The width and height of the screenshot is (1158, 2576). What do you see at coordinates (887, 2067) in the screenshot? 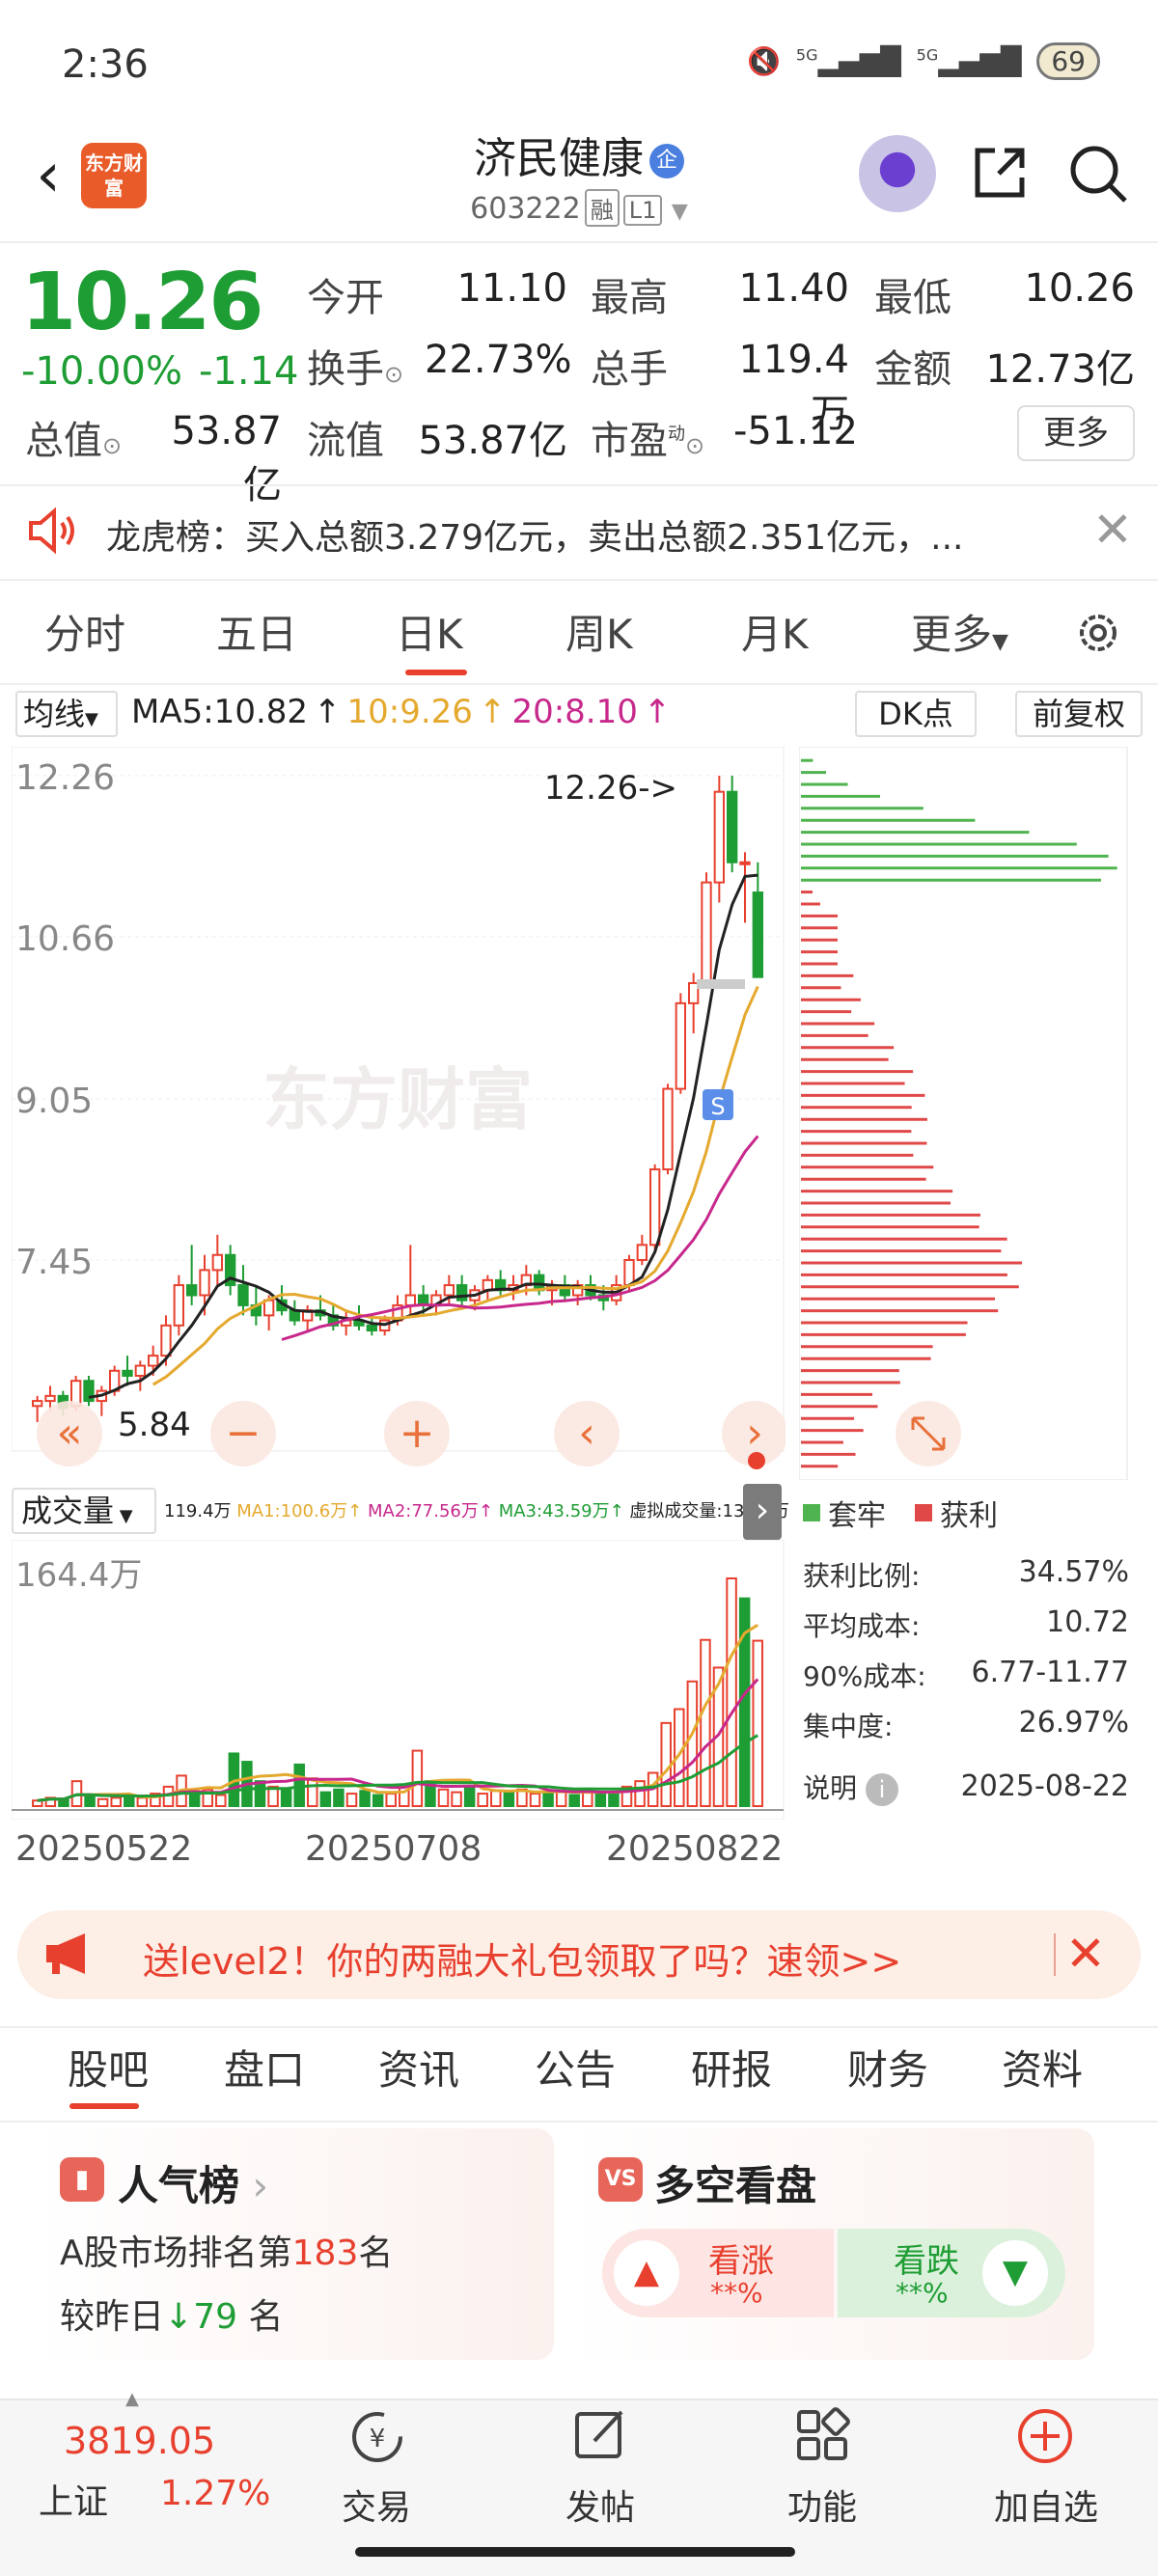
I see `tab-finance: 财务` at bounding box center [887, 2067].